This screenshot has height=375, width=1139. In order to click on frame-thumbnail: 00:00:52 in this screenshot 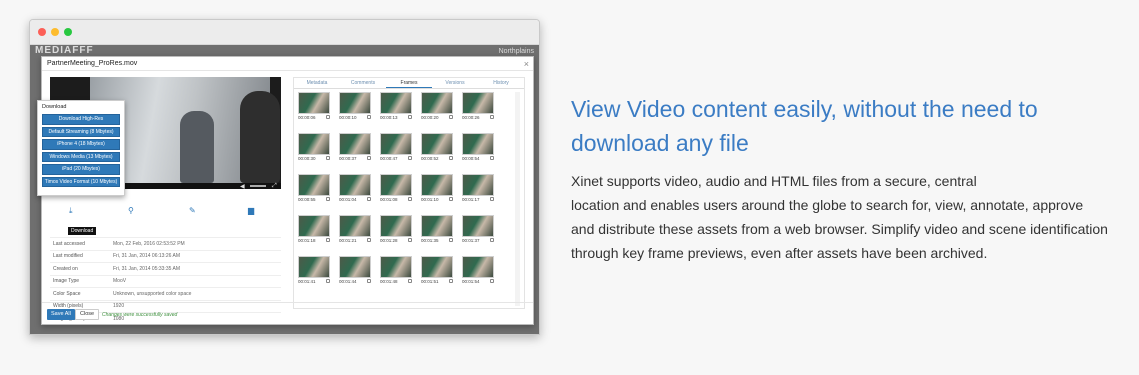, I will do `click(437, 149)`.